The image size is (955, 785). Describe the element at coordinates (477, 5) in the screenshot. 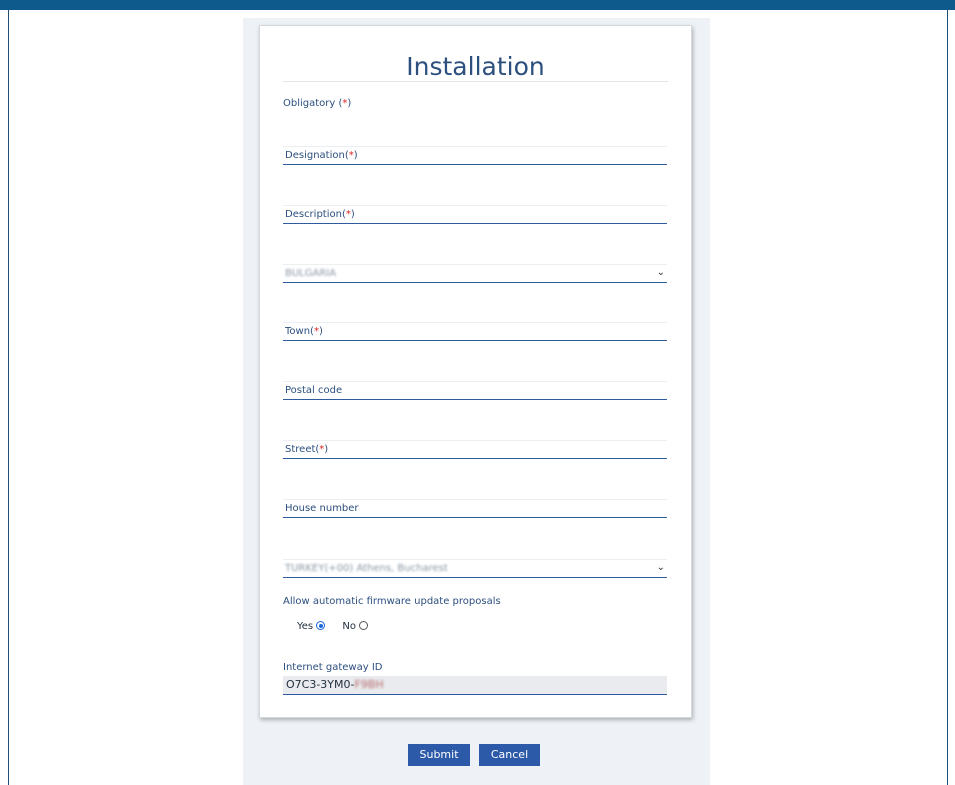

I see `top-header-bar` at that location.